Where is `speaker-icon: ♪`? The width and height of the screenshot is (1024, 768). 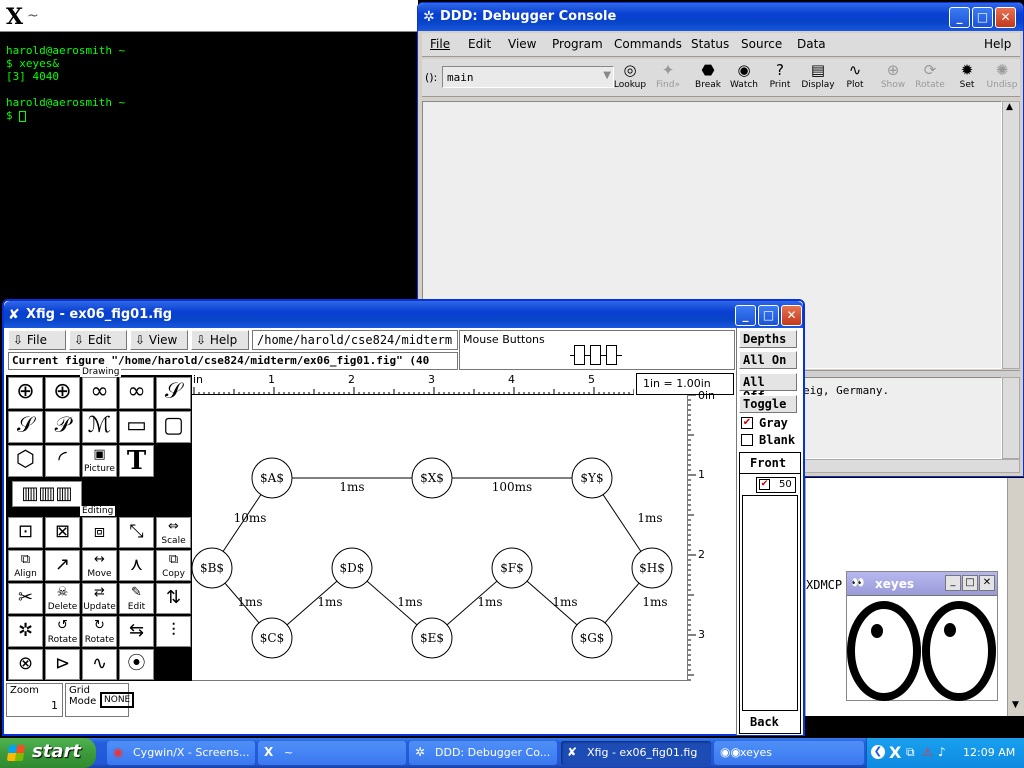 speaker-icon: ♪ is located at coordinates (942, 752).